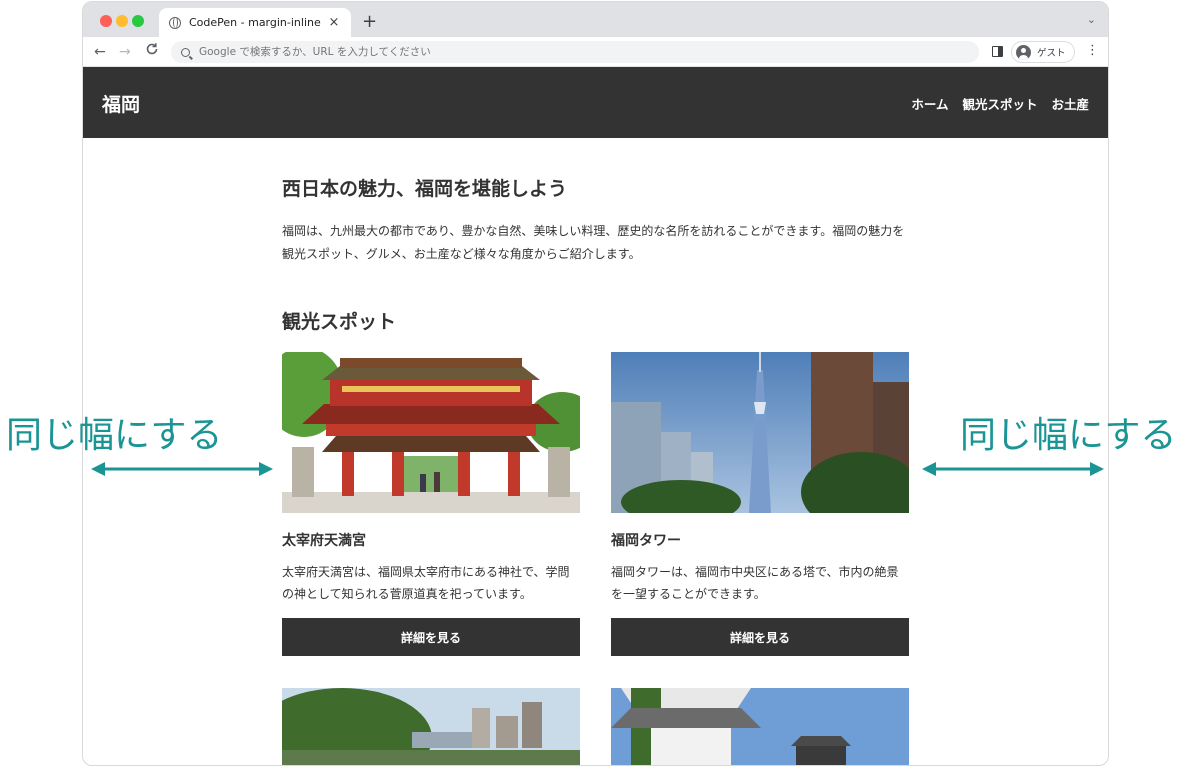  I want to click on browser-tab: CodePen - margin-inline ×, so click(255, 22).